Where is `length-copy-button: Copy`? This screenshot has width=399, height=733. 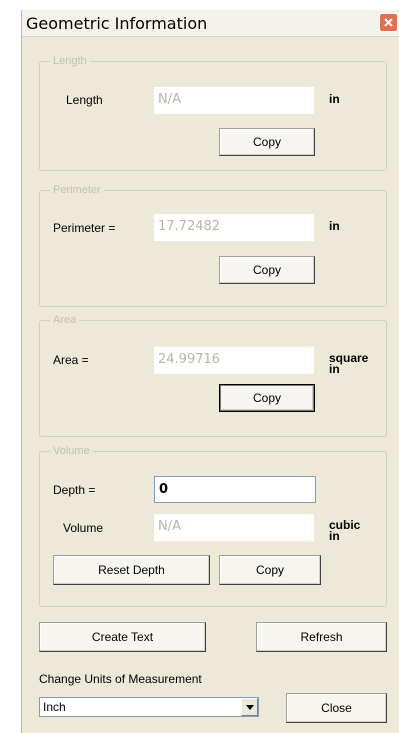
length-copy-button: Copy is located at coordinates (267, 142).